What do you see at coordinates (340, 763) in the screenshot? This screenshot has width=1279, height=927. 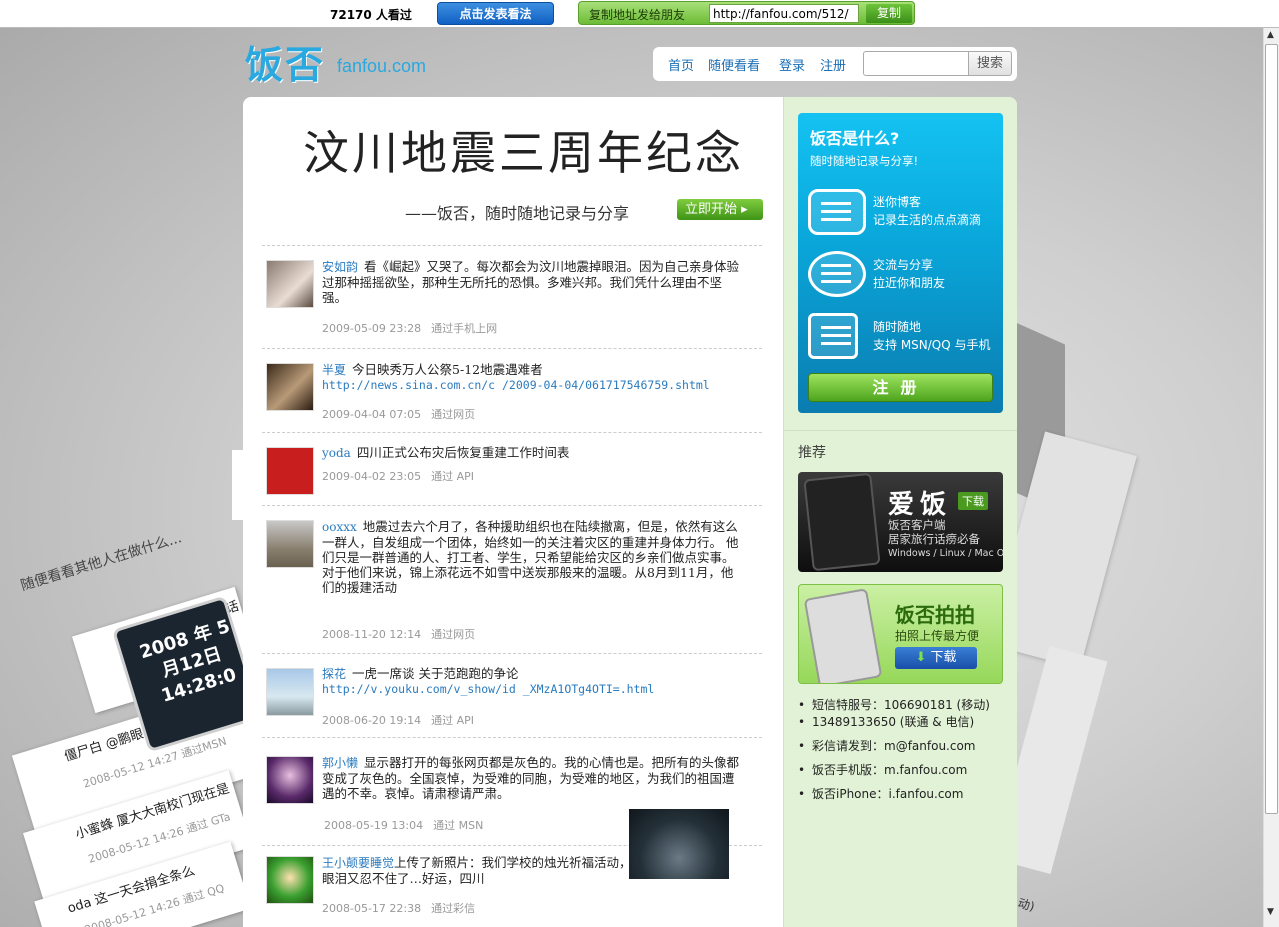 I see `author-link: 郭小懒` at bounding box center [340, 763].